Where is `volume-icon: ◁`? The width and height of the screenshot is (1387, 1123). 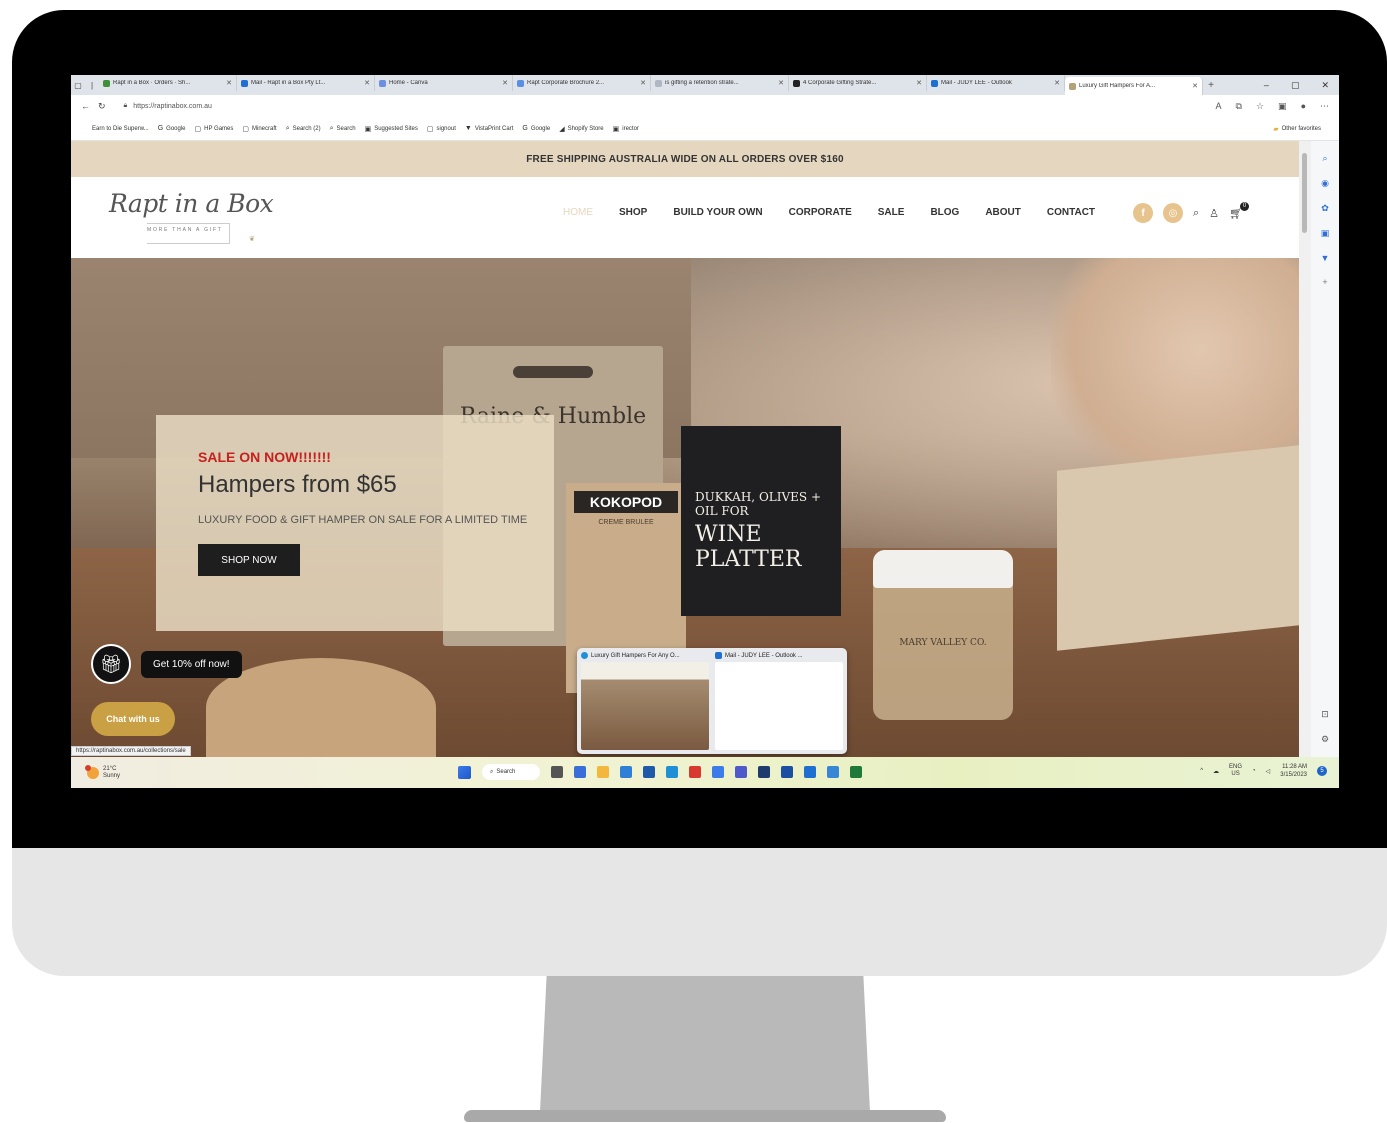
volume-icon: ◁ is located at coordinates (1268, 771).